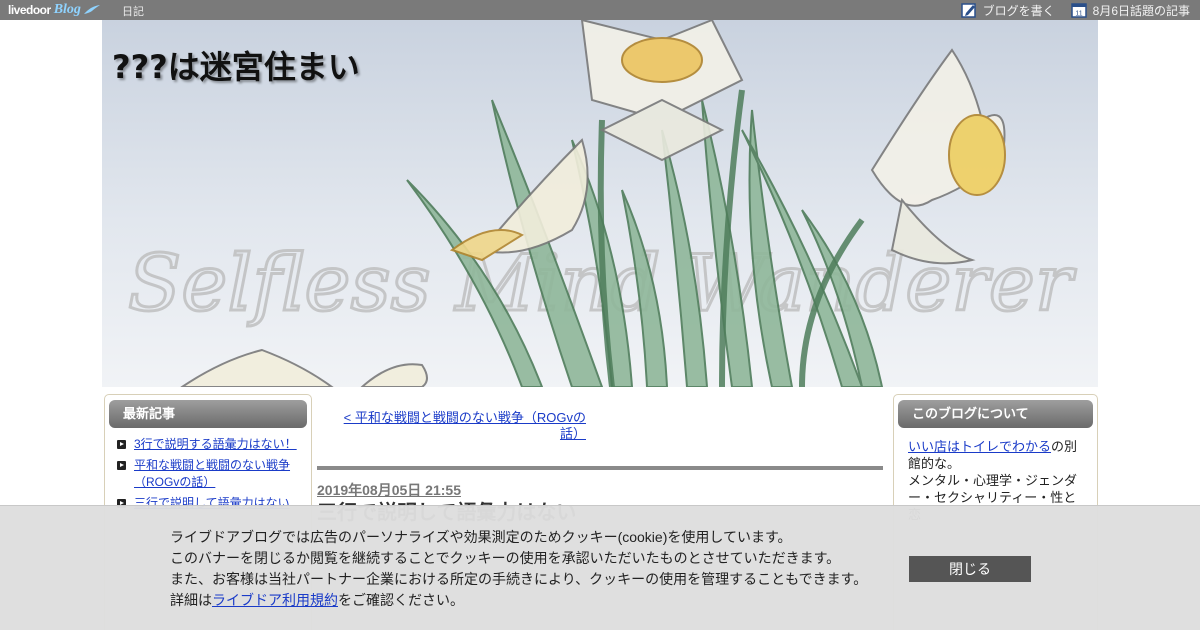  Describe the element at coordinates (1078, 14) in the screenshot. I see `svg-text: 11` at that location.